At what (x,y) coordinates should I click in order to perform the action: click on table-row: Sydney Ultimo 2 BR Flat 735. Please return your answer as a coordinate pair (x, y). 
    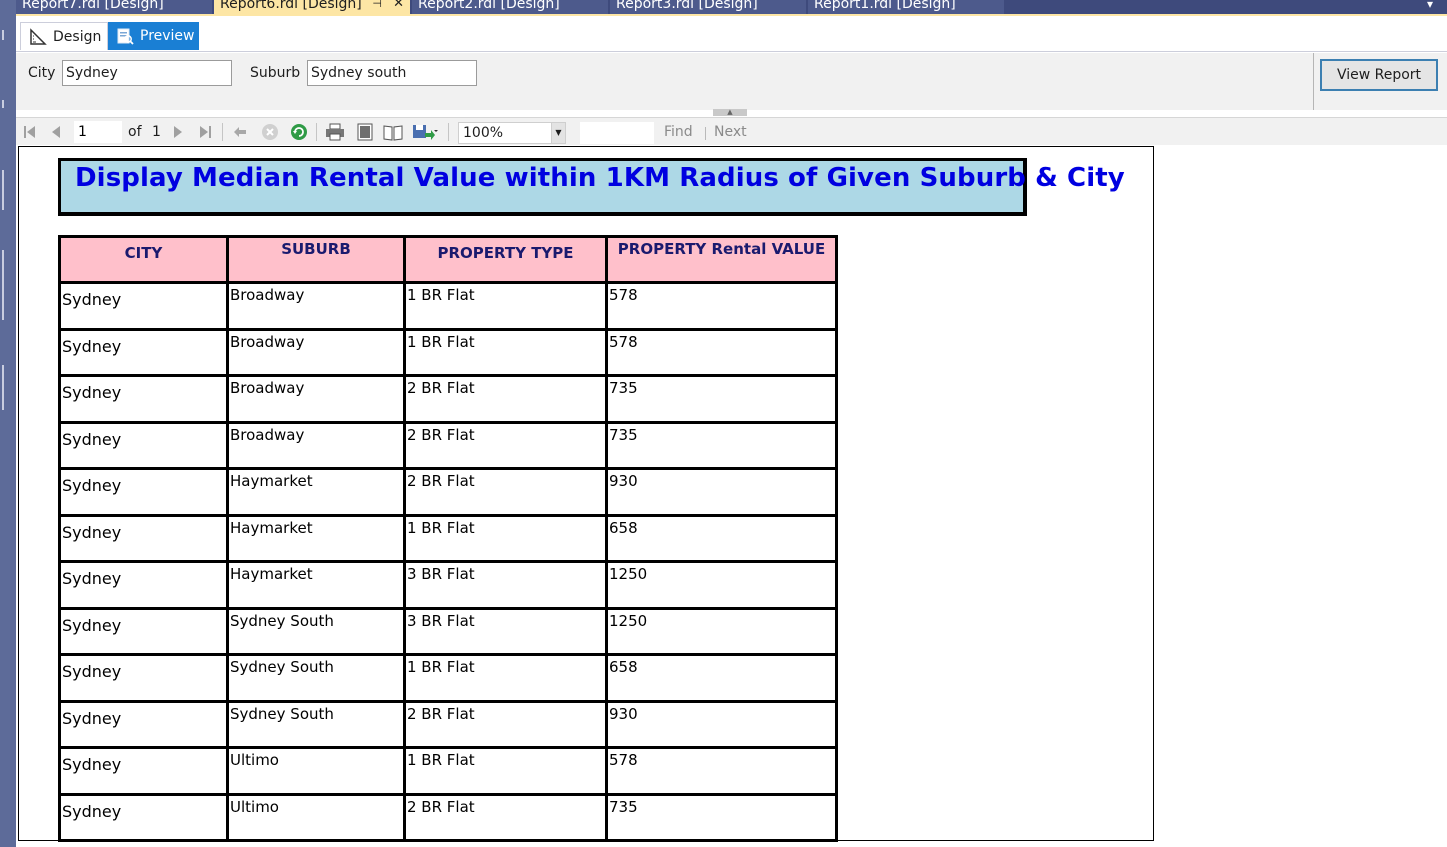
    Looking at the image, I should click on (448, 817).